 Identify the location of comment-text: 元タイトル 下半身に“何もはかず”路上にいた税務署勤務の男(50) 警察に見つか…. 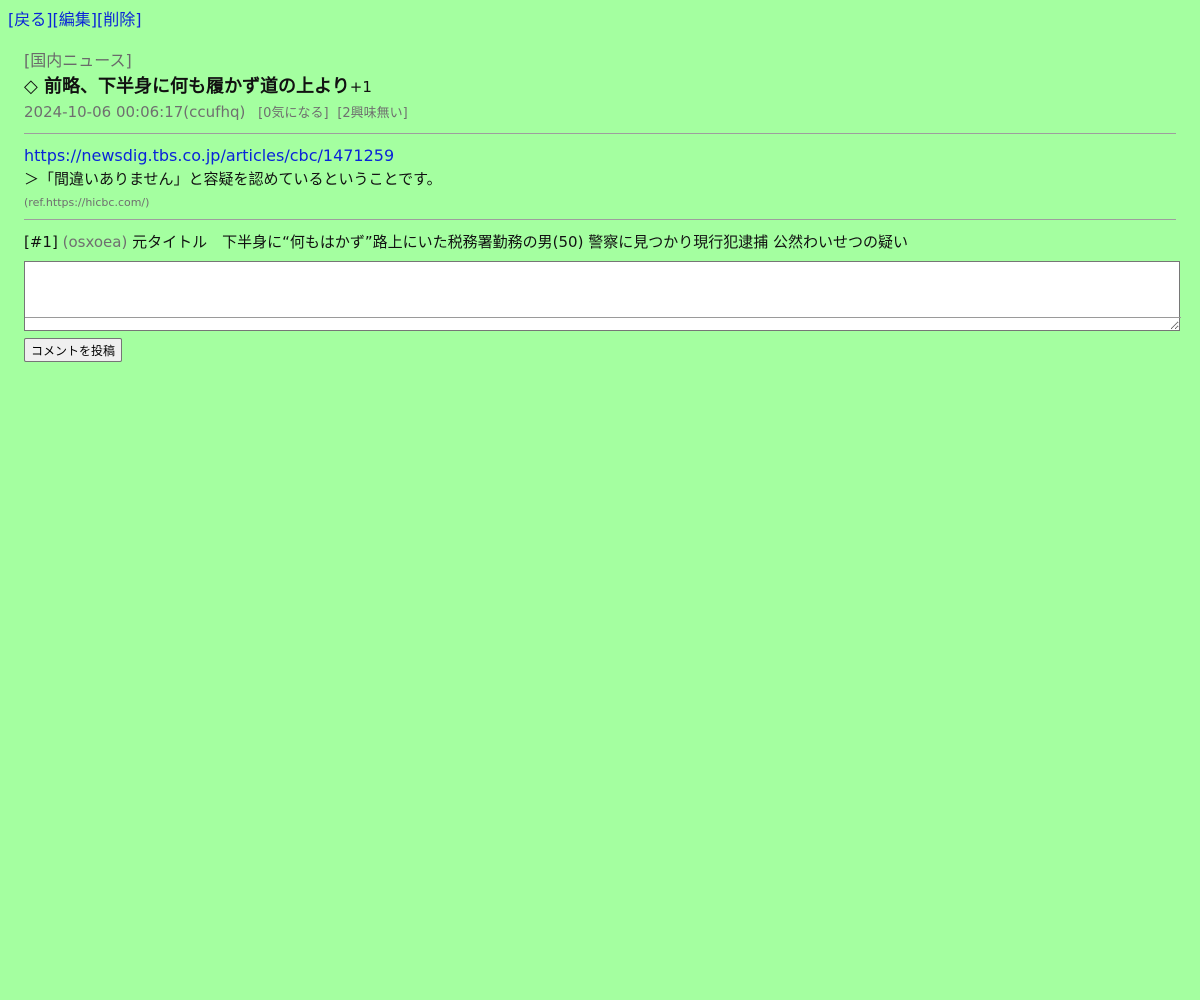
(520, 242).